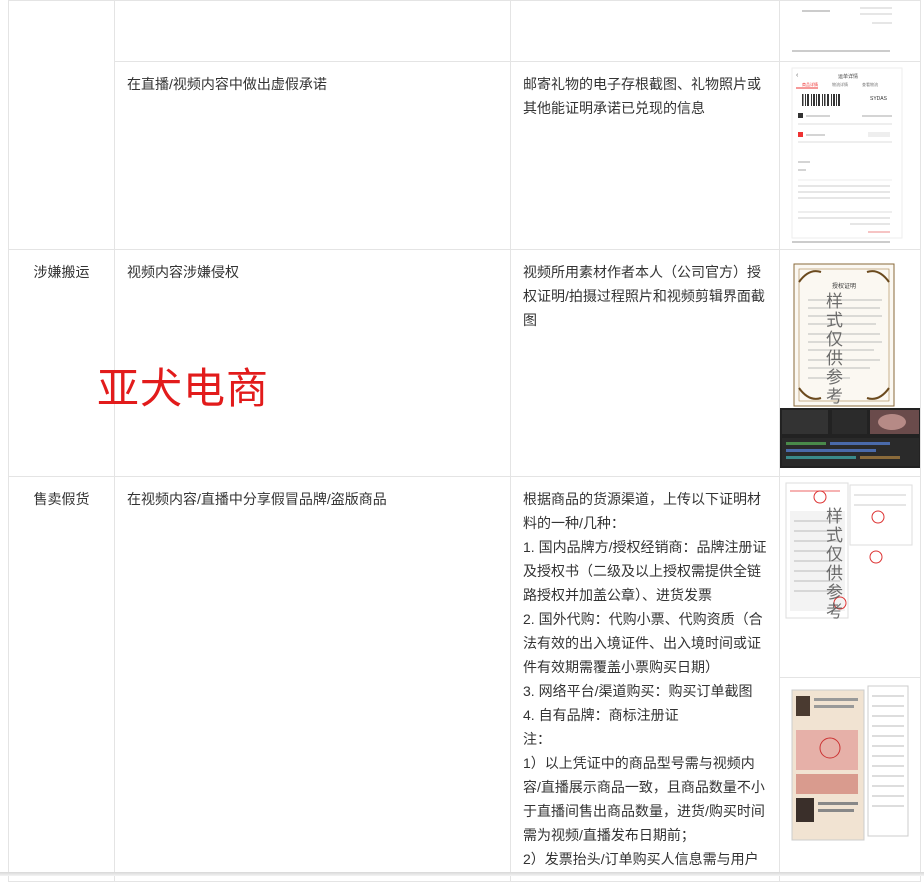 The image size is (924, 882). I want to click on example-cell: ‹ 运单详情 商品详情 物流详情 查看物流 SYDAS, so click(850, 155).